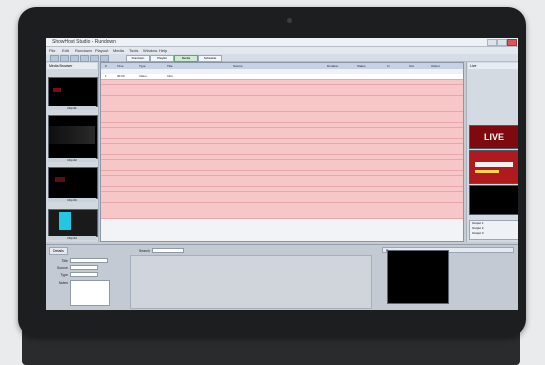  I want to click on thumbnail-3-label: Clip 03, so click(72, 200).